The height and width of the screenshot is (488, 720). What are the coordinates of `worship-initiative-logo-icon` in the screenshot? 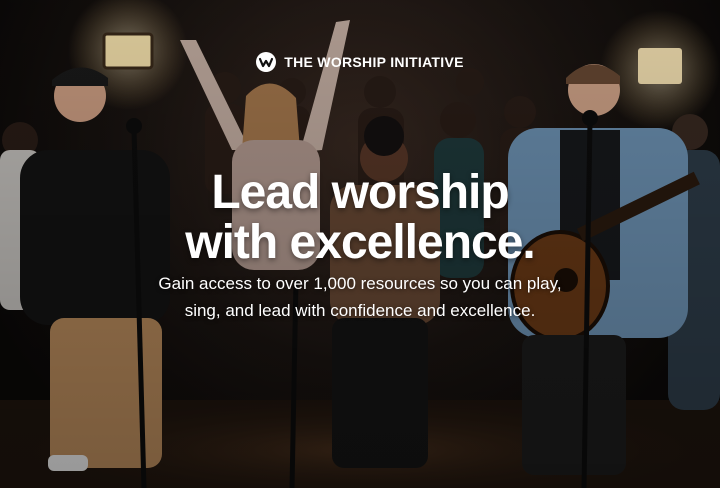 It's located at (266, 62).